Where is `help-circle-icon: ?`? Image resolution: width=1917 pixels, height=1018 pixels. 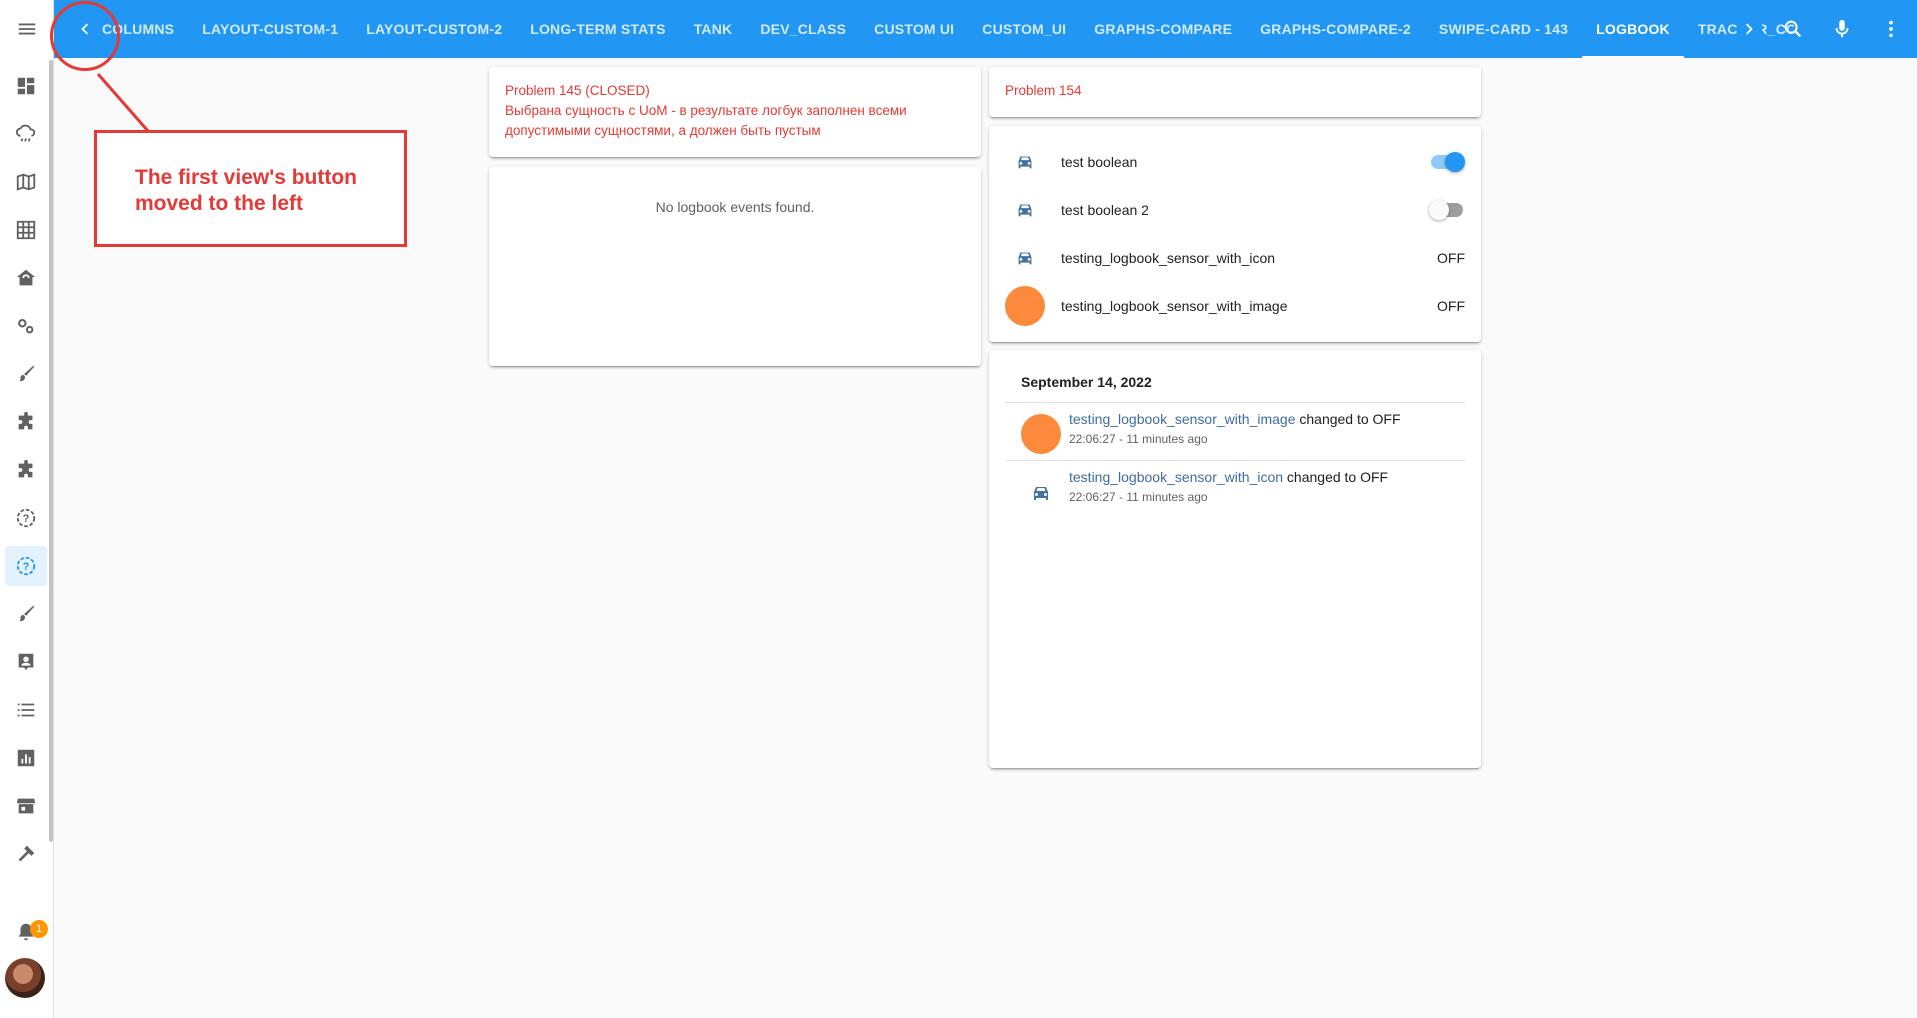
help-circle-icon: ? is located at coordinates (26, 518).